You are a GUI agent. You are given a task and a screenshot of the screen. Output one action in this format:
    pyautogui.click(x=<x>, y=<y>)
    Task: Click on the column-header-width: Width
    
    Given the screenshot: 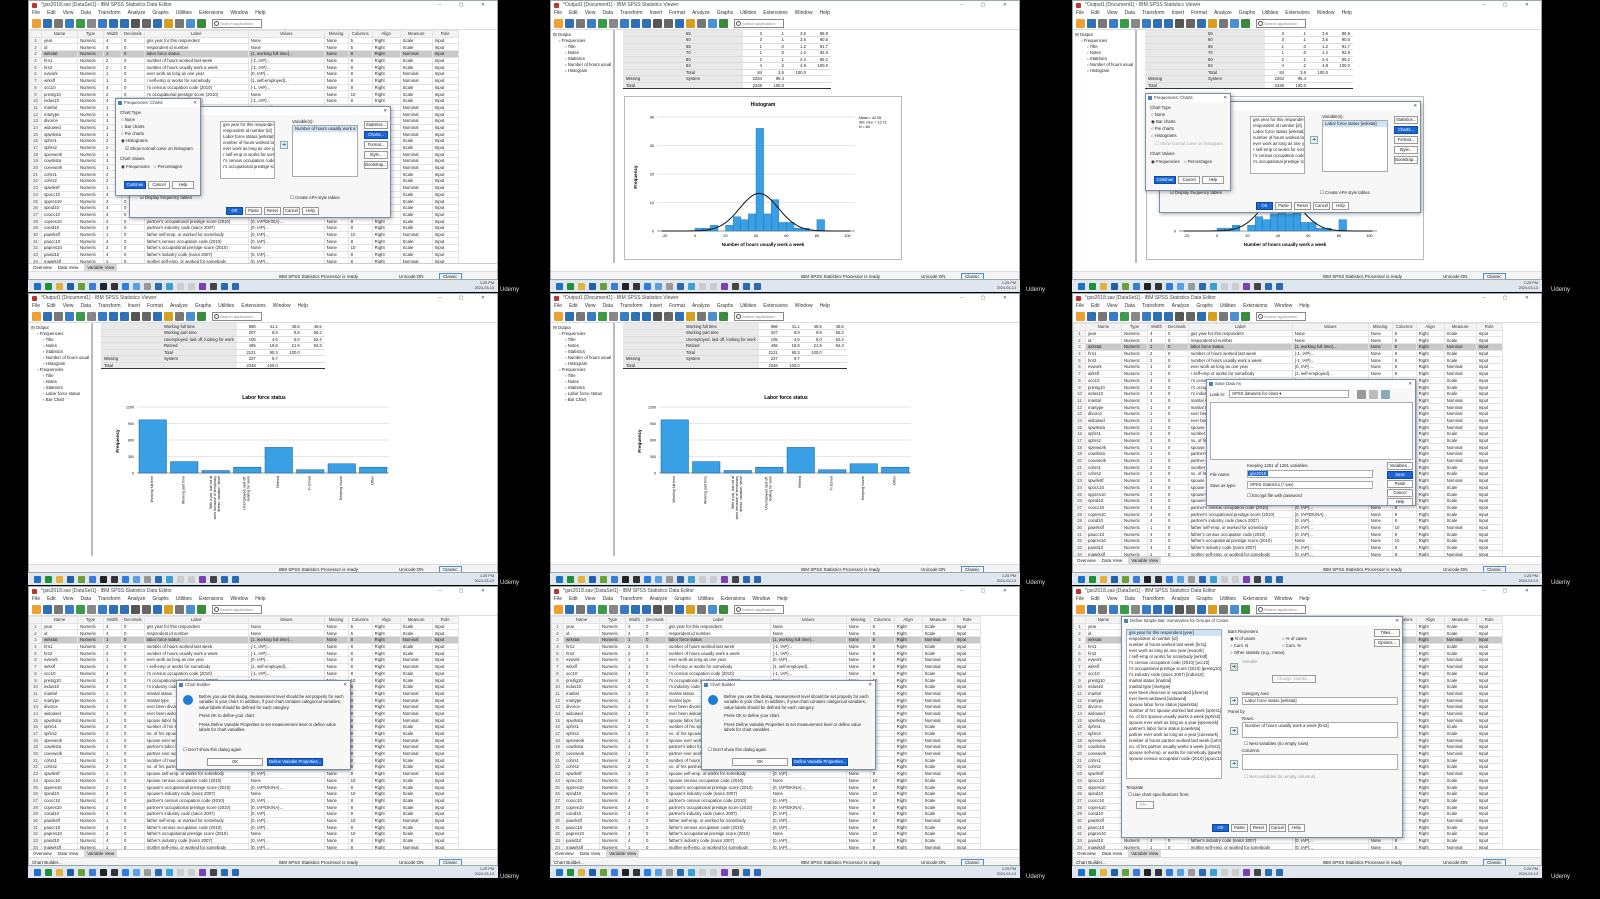 What is the action you would take?
    pyautogui.click(x=112, y=620)
    